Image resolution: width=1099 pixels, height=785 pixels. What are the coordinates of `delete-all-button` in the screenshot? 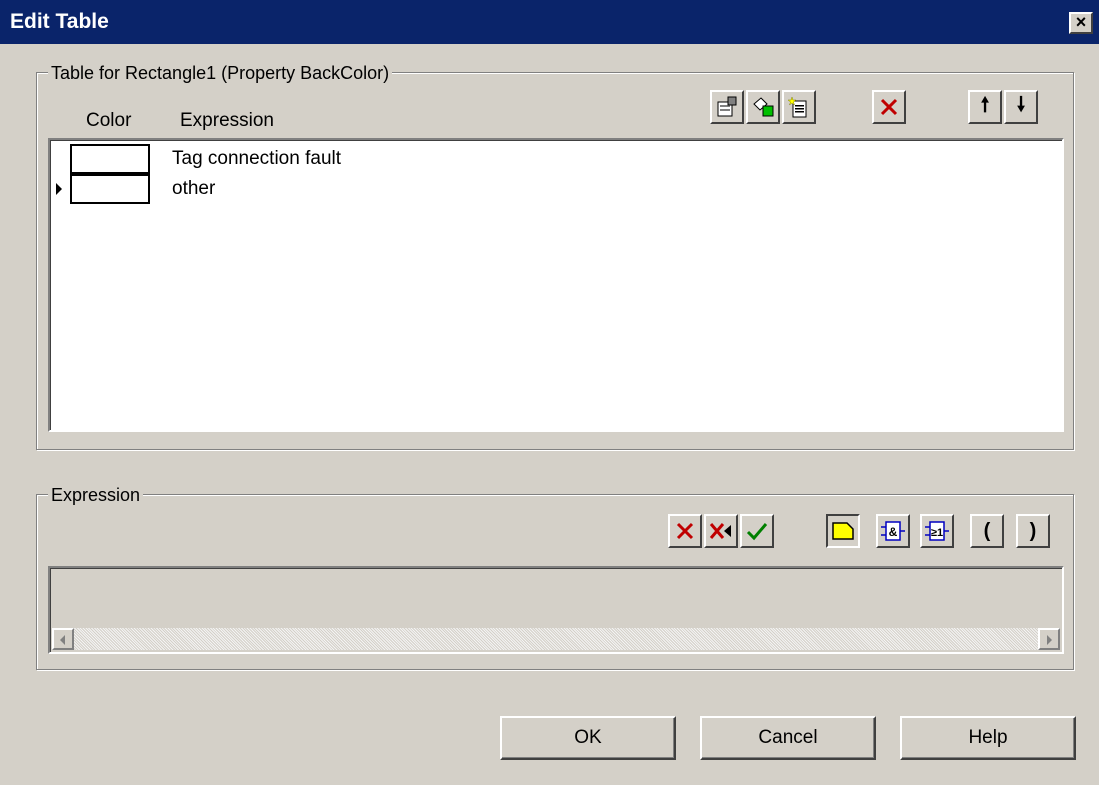 It's located at (721, 531).